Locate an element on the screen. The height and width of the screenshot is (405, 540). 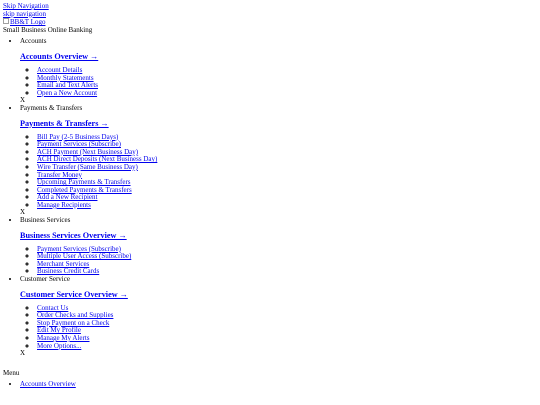
customer-service-overview-heading: Customer Service Overview → is located at coordinates (280, 294).